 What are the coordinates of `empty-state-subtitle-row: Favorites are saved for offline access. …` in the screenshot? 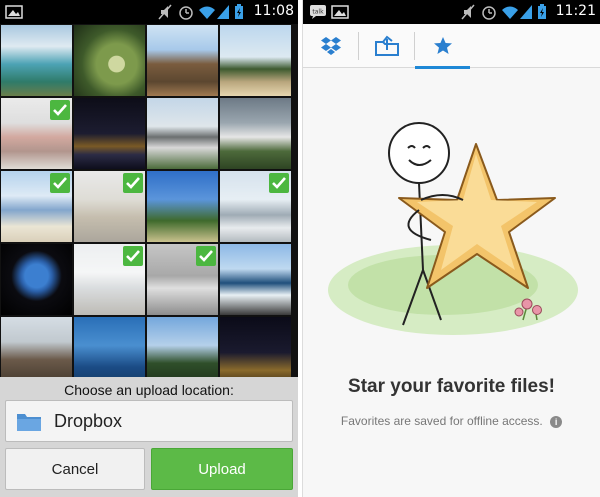 It's located at (451, 421).